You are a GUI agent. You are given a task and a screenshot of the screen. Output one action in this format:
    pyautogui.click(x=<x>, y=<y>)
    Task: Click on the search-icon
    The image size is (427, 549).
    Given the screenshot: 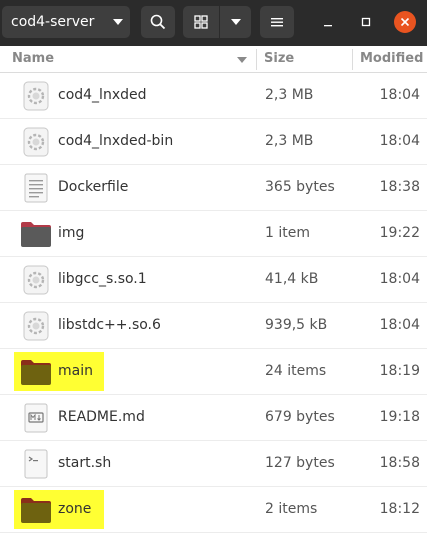 What is the action you would take?
    pyautogui.click(x=158, y=22)
    